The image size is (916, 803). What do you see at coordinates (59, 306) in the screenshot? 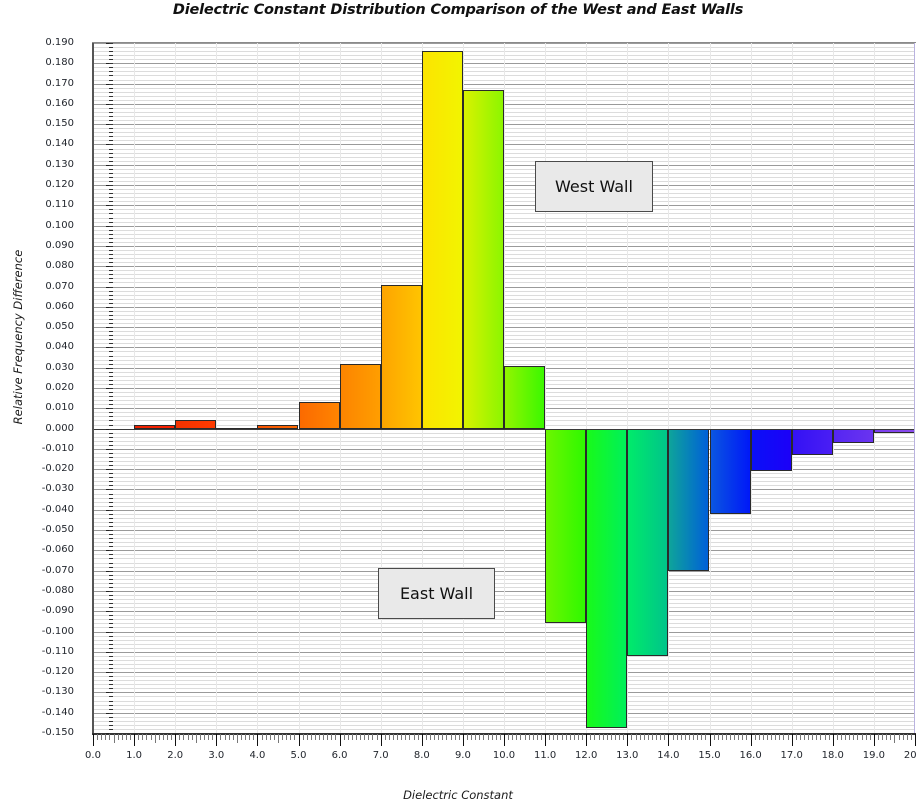
I see `y-tick-label: 0.060` at bounding box center [59, 306].